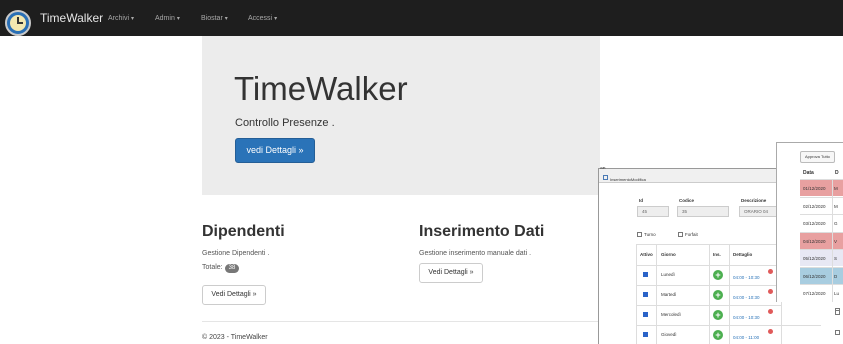 This screenshot has height=344, width=843. Describe the element at coordinates (641, 200) in the screenshot. I see `id-label: Id` at that location.